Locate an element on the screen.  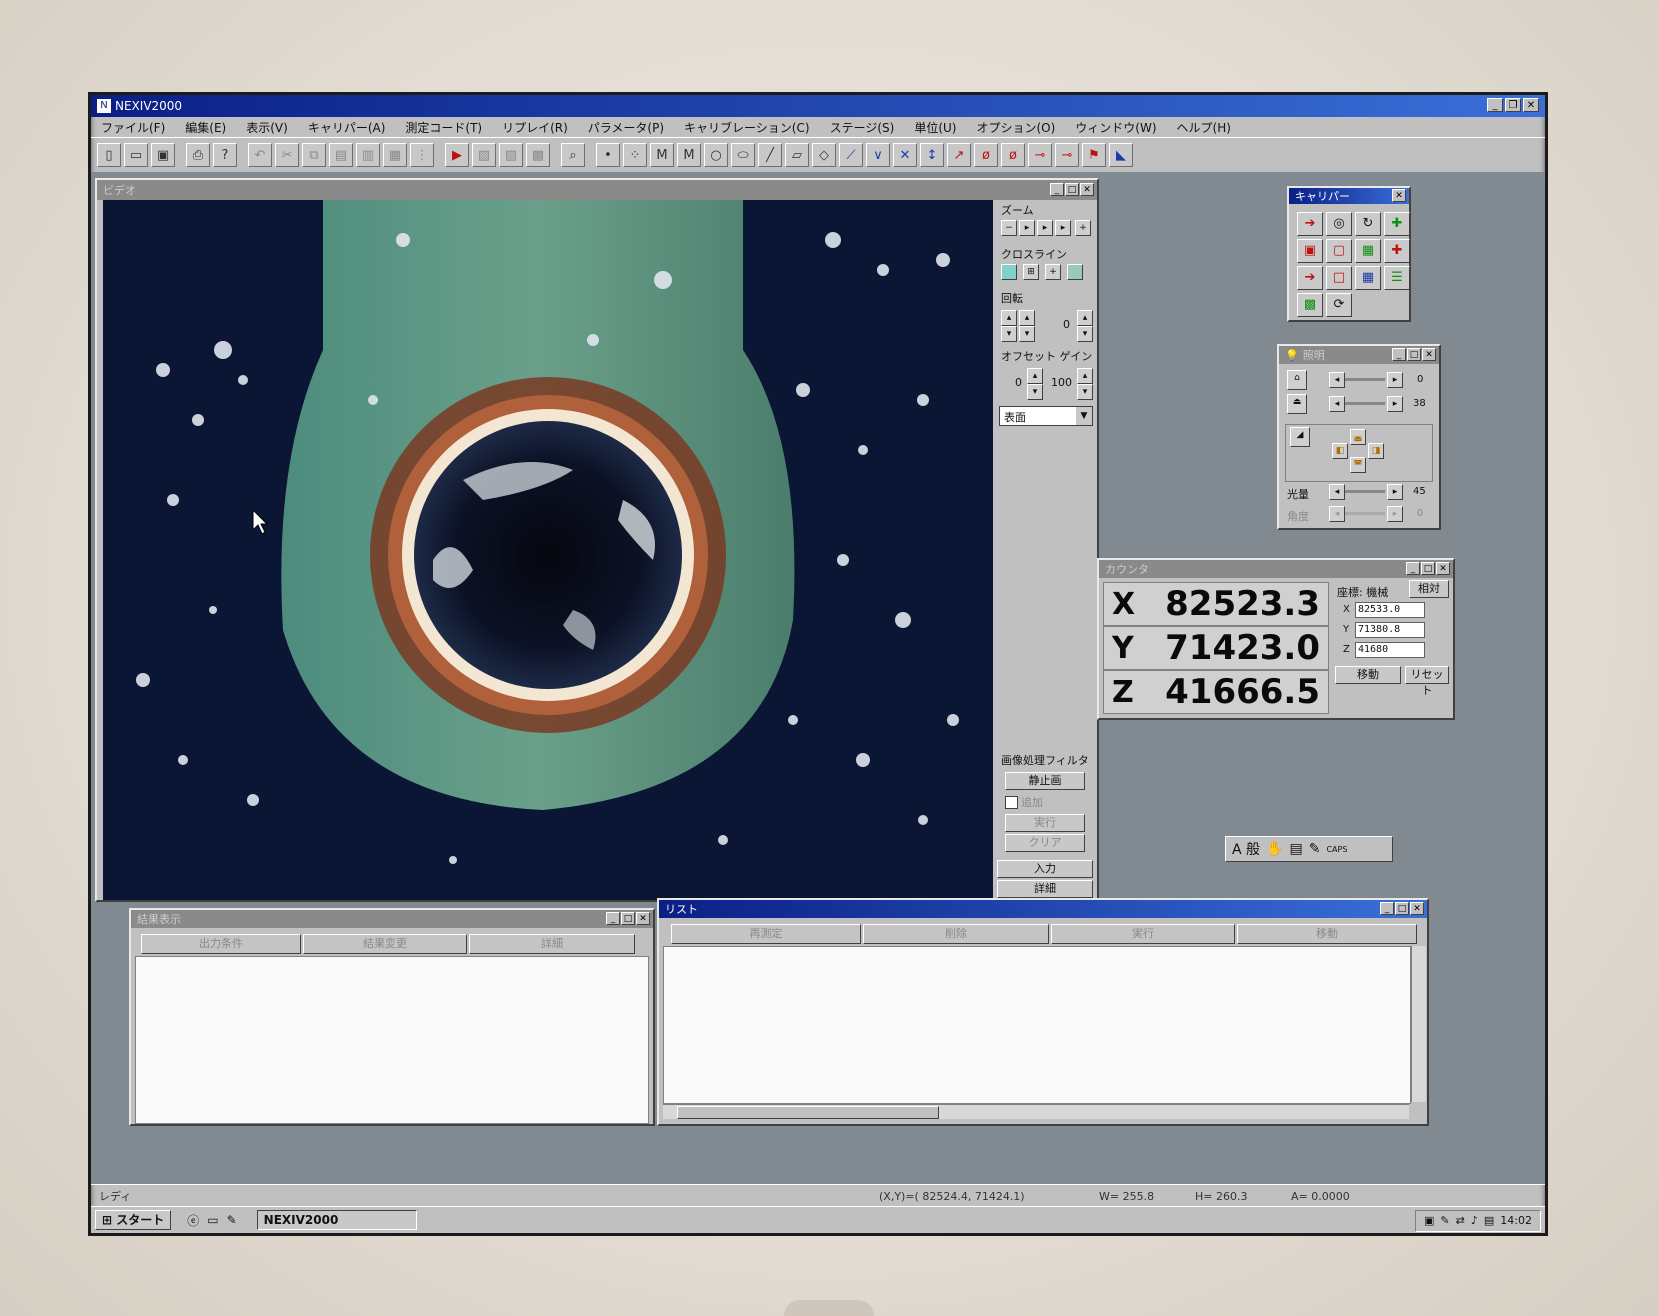
menu-help: ヘルプ(H) is located at coordinates (1204, 127).